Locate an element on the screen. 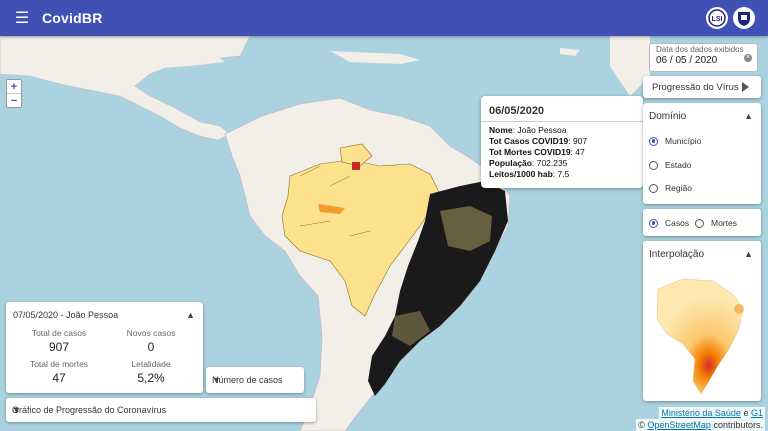 This screenshot has height=431, width=768. date-field: Data dos dados exibidos 06 / 05 / 2020 × is located at coordinates (703, 57).